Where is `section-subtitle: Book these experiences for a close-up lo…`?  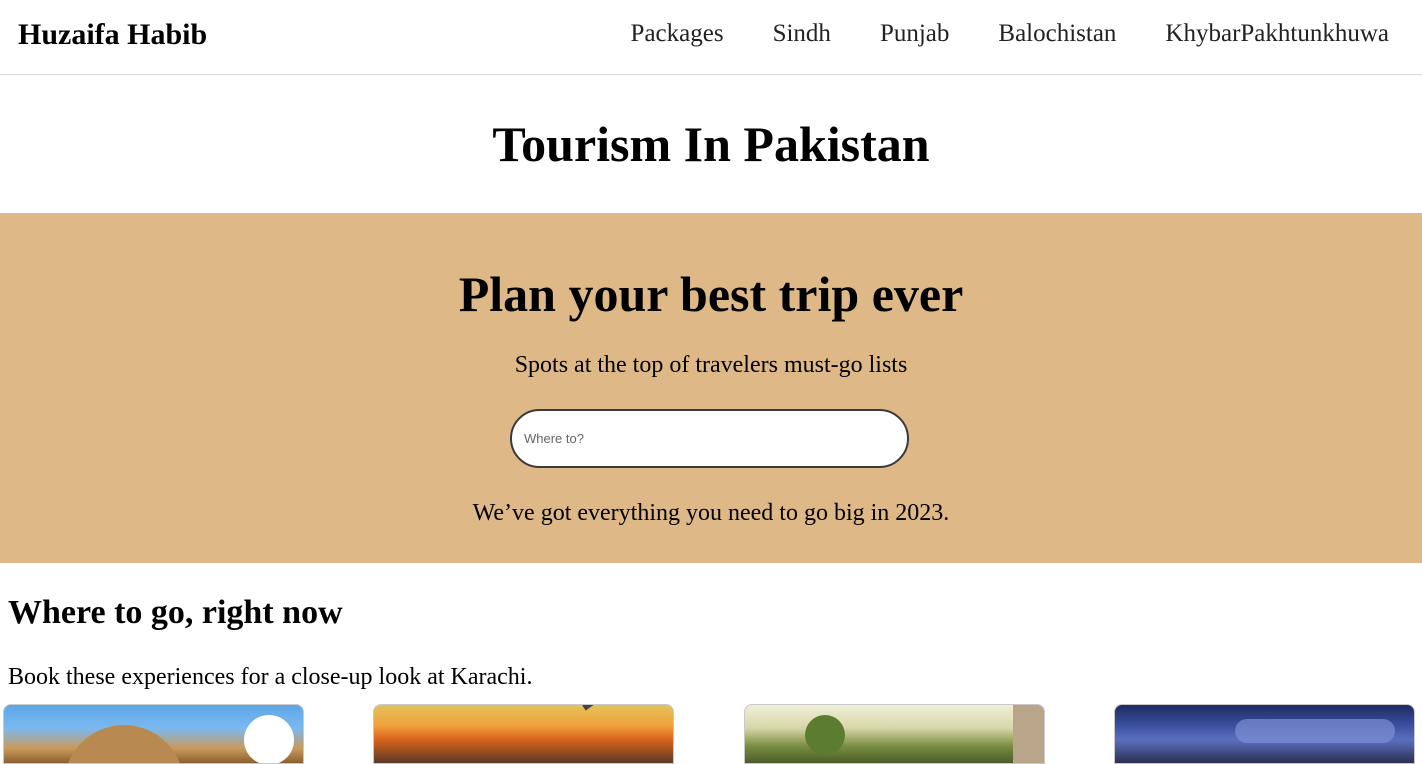
section-subtitle: Book these experiences for a close-up lo… is located at coordinates (270, 677).